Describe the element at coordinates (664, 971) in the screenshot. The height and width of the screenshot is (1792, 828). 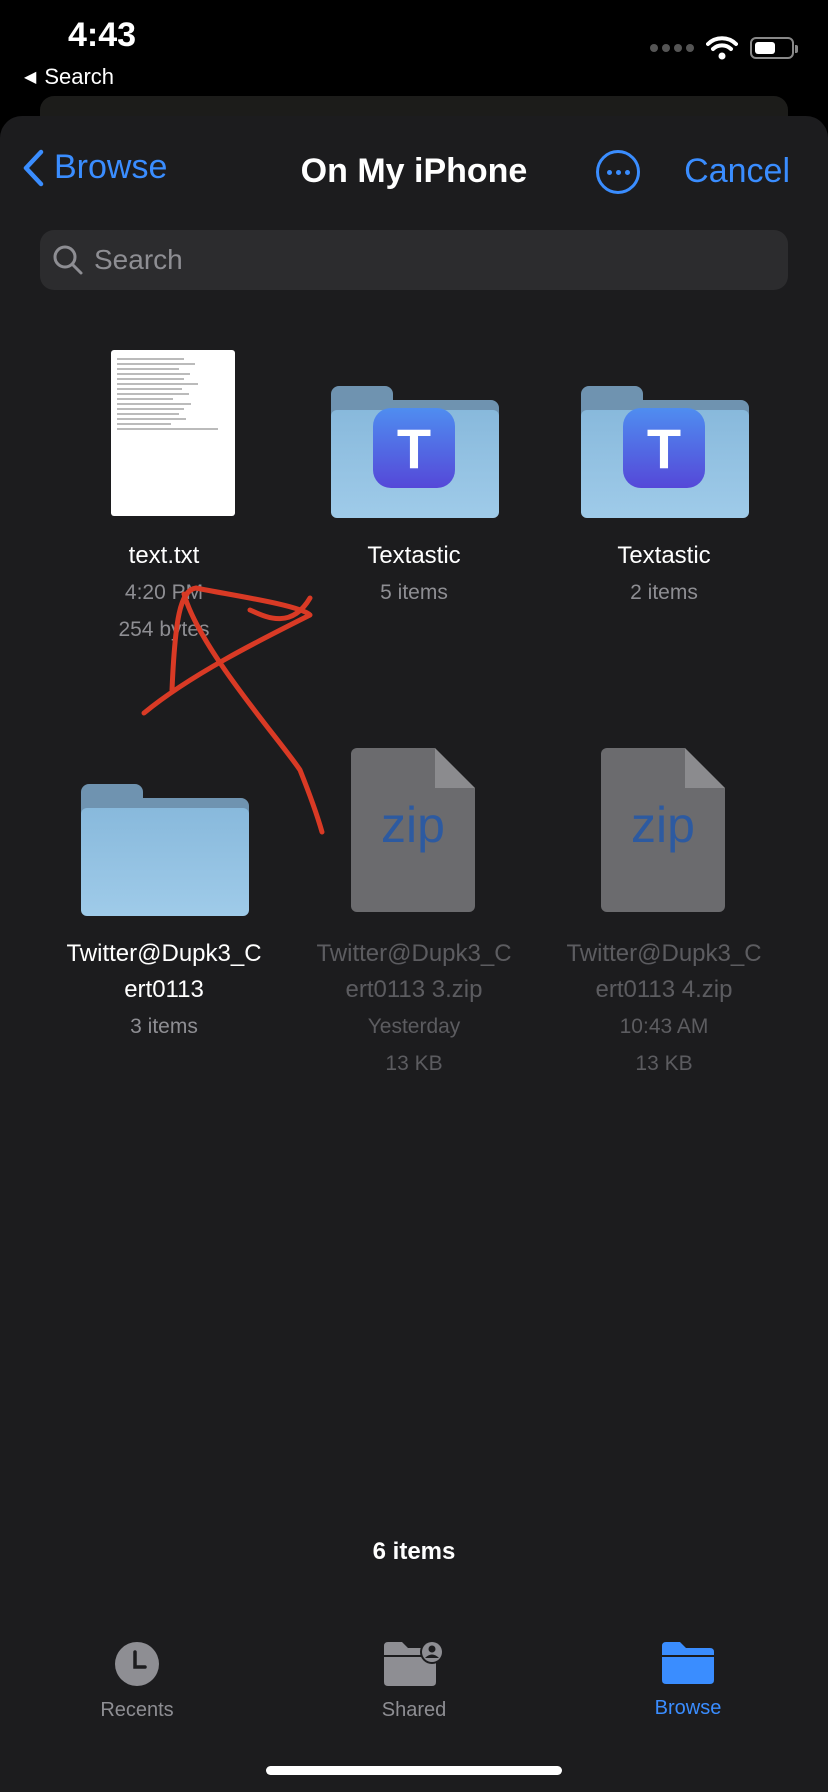
I see `item-name: Twitter@Dupk3_C ert0113 4.zip` at that location.